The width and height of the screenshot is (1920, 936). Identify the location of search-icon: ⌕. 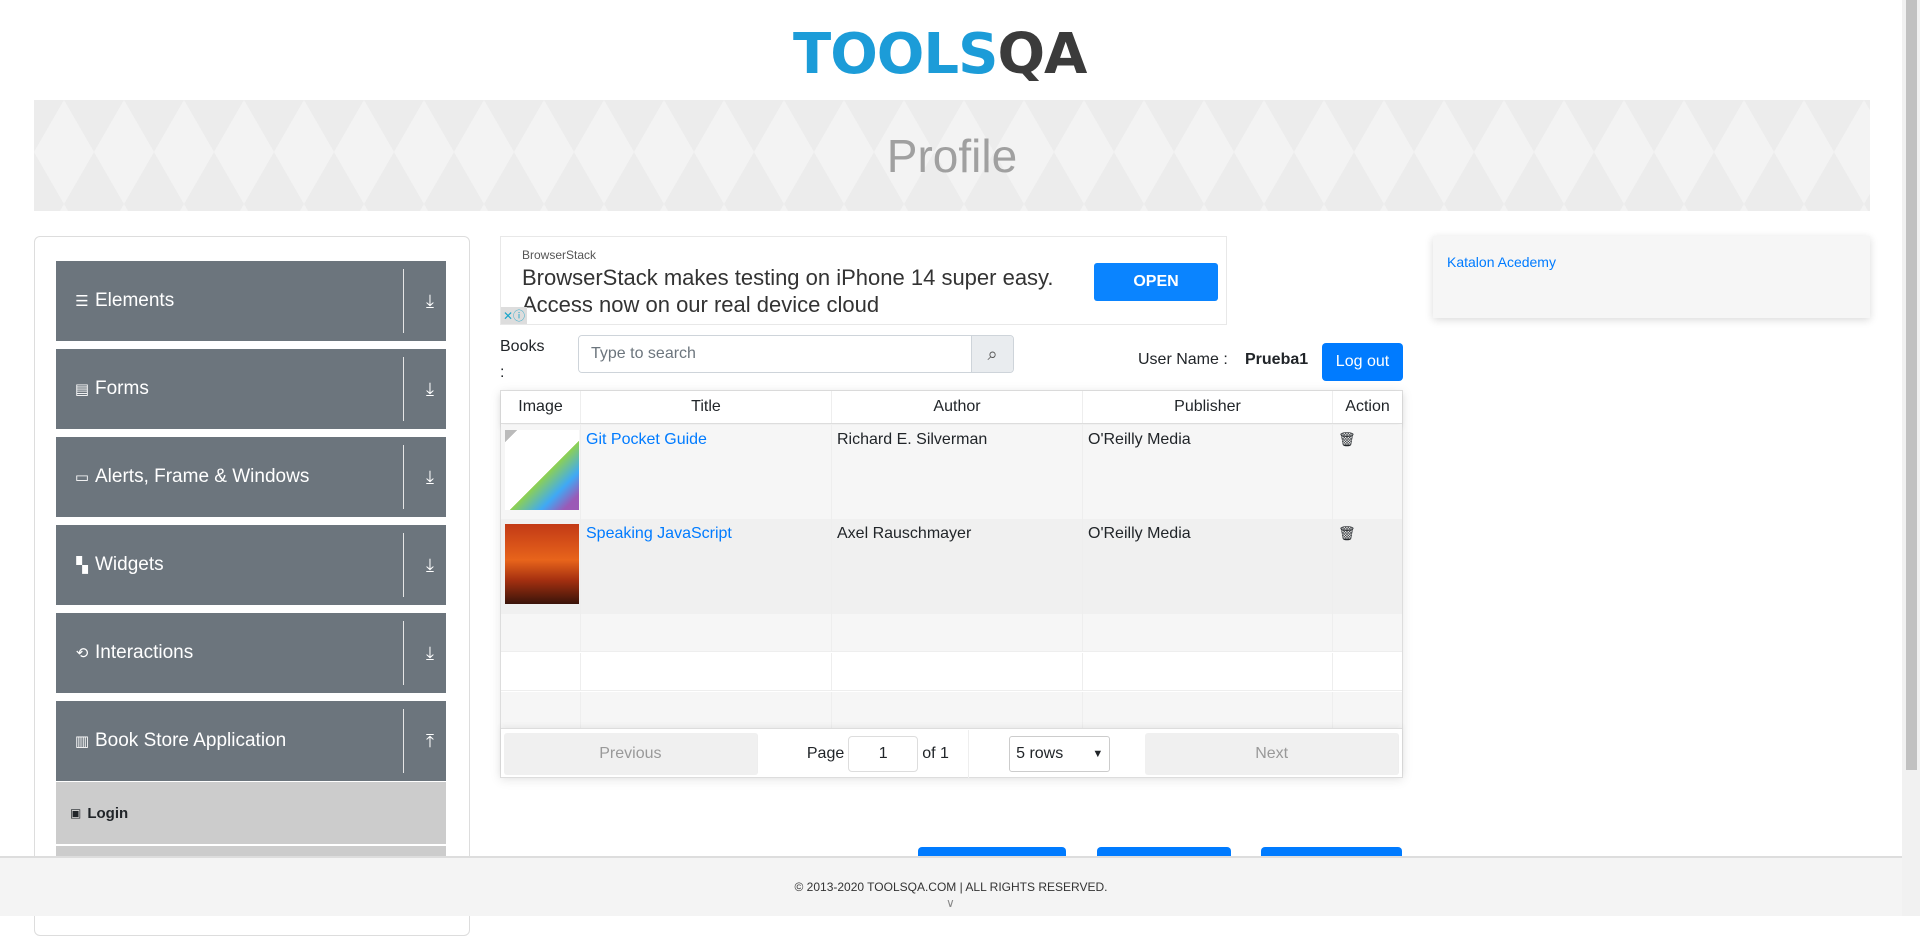
(992, 354).